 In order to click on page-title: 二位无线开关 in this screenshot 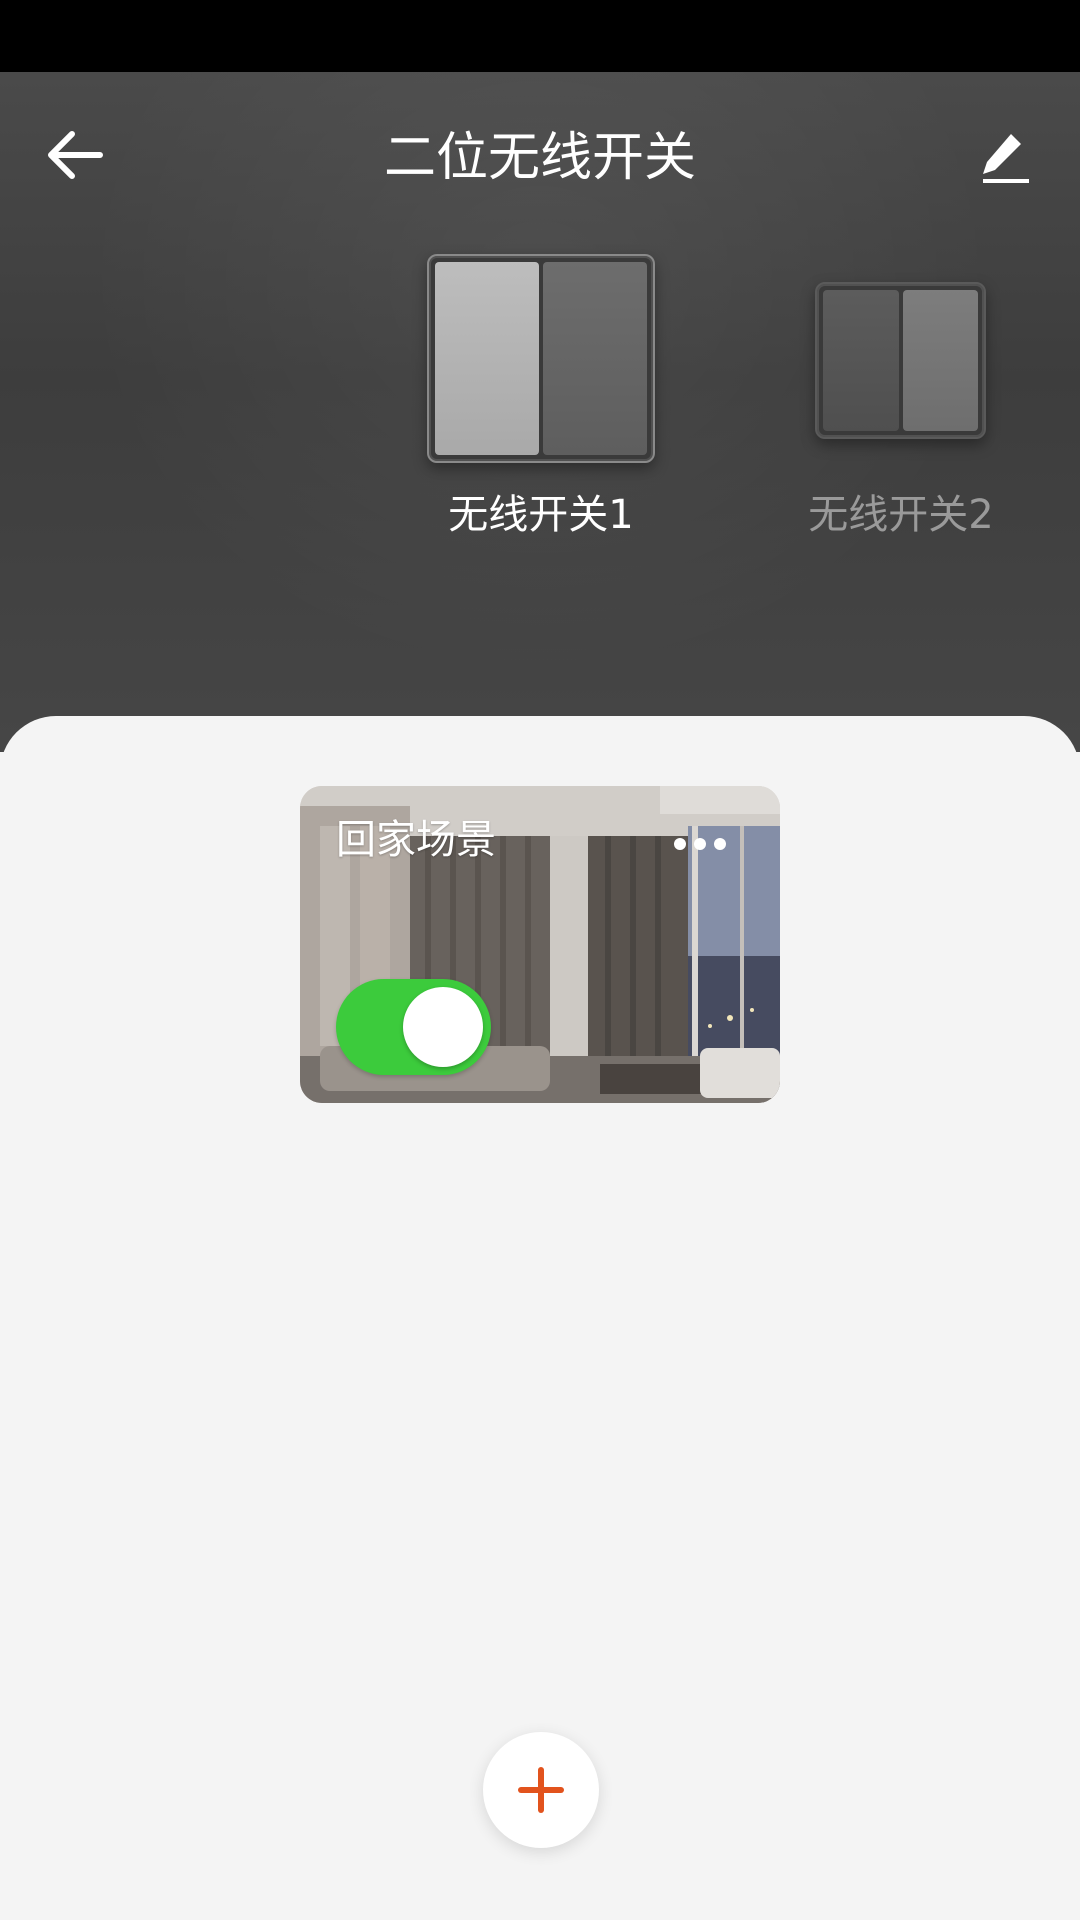, I will do `click(539, 158)`.